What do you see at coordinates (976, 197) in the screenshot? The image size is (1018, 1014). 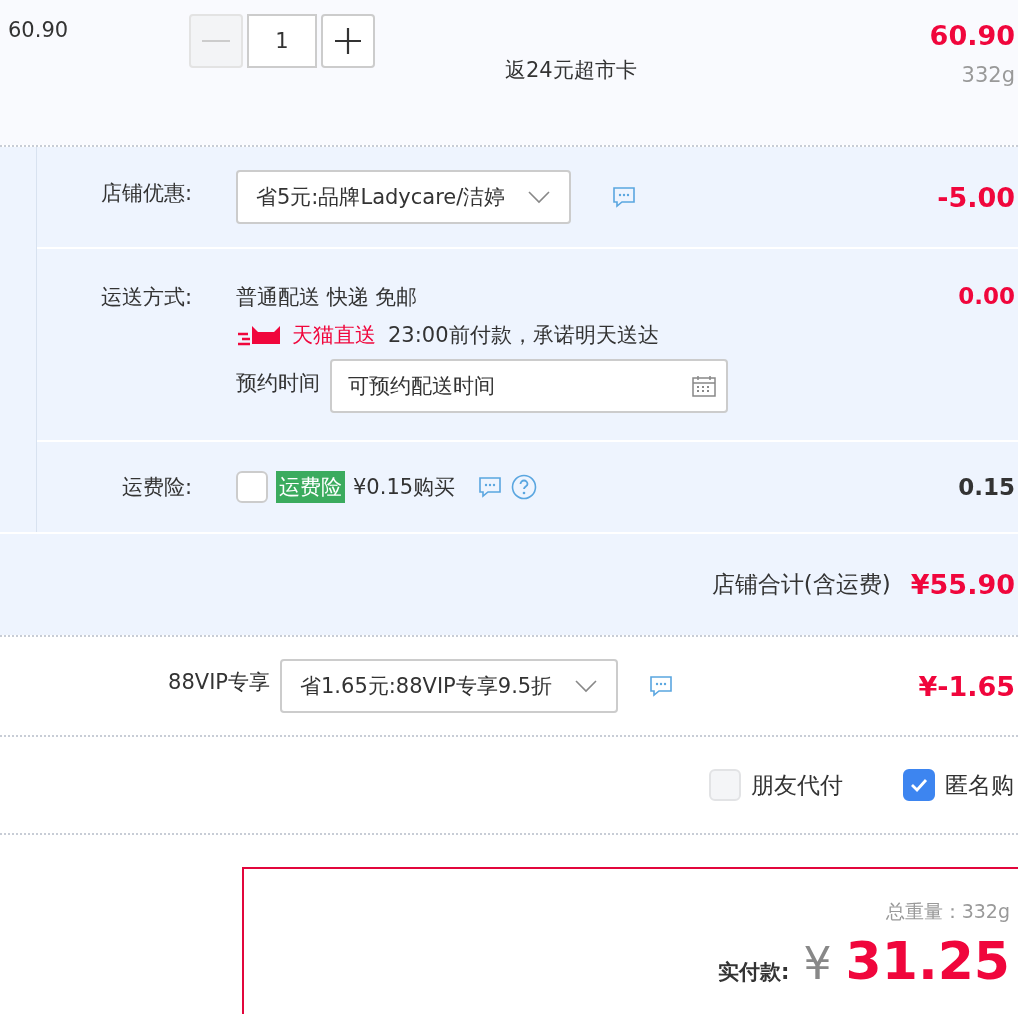 I see `discount-amount: -5.00` at bounding box center [976, 197].